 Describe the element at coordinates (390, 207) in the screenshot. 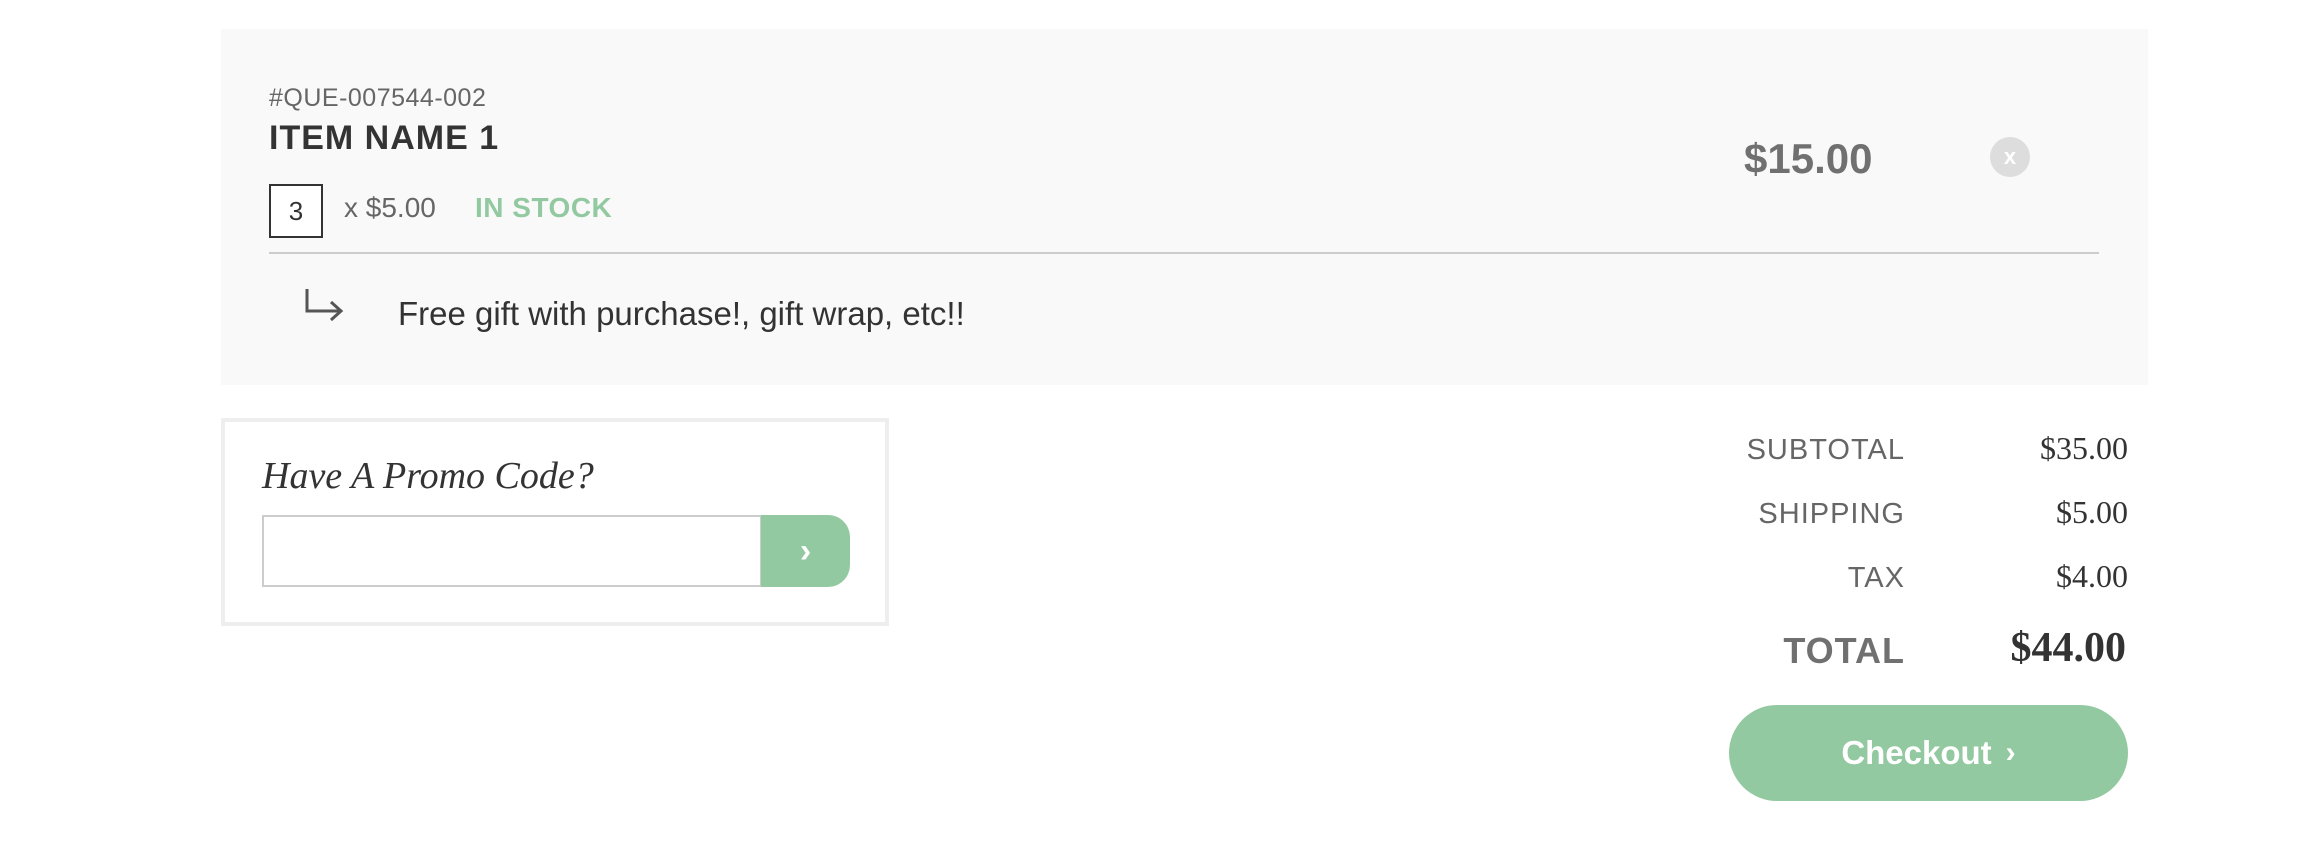

I see `unit-price: x $5.00` at that location.